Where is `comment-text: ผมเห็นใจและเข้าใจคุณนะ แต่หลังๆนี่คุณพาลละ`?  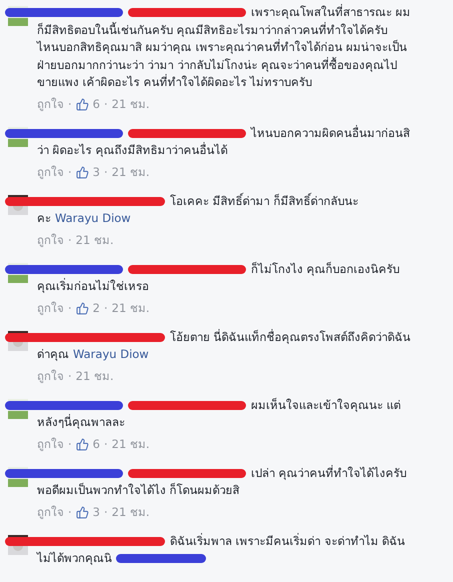 comment-text: ผมเห็นใจและเข้าใจคุณนะ แต่หลังๆนี่คุณพาลละ is located at coordinates (225, 414).